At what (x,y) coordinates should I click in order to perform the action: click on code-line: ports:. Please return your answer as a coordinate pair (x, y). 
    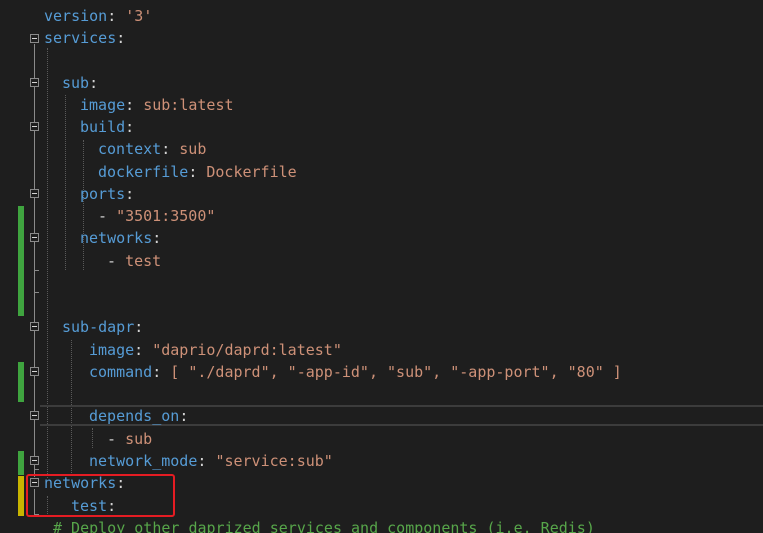
    Looking at the image, I should click on (107, 194).